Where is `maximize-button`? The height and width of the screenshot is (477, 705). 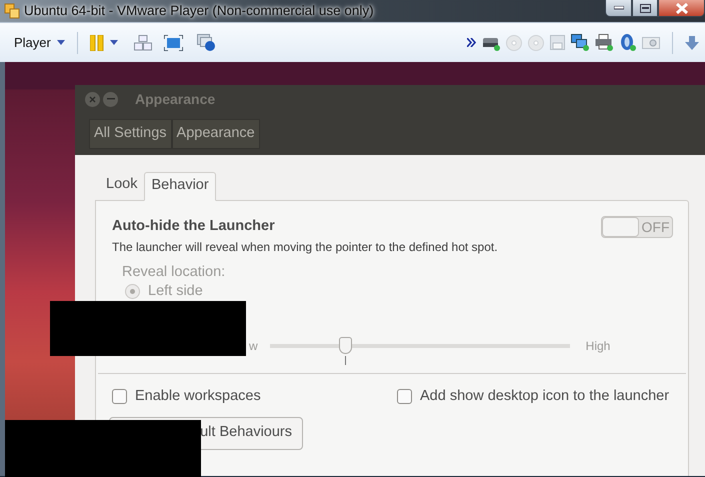
maximize-button is located at coordinates (645, 8).